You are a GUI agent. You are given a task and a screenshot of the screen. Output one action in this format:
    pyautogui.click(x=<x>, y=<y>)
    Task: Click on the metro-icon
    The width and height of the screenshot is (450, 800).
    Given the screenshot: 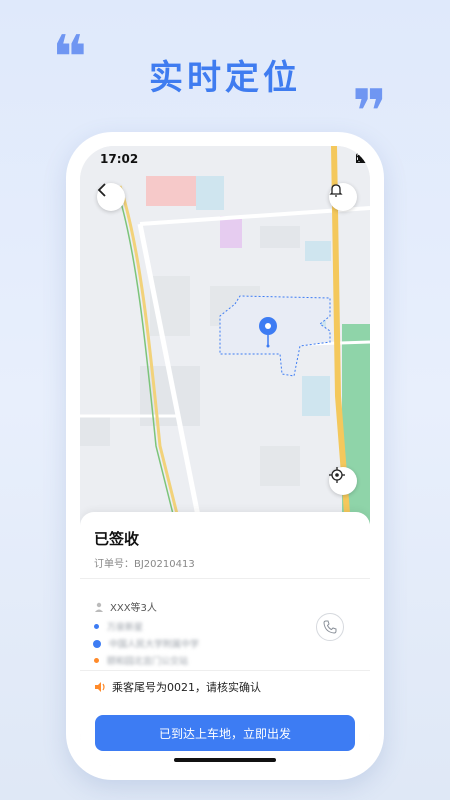 What is the action you would take?
    pyautogui.click(x=97, y=643)
    